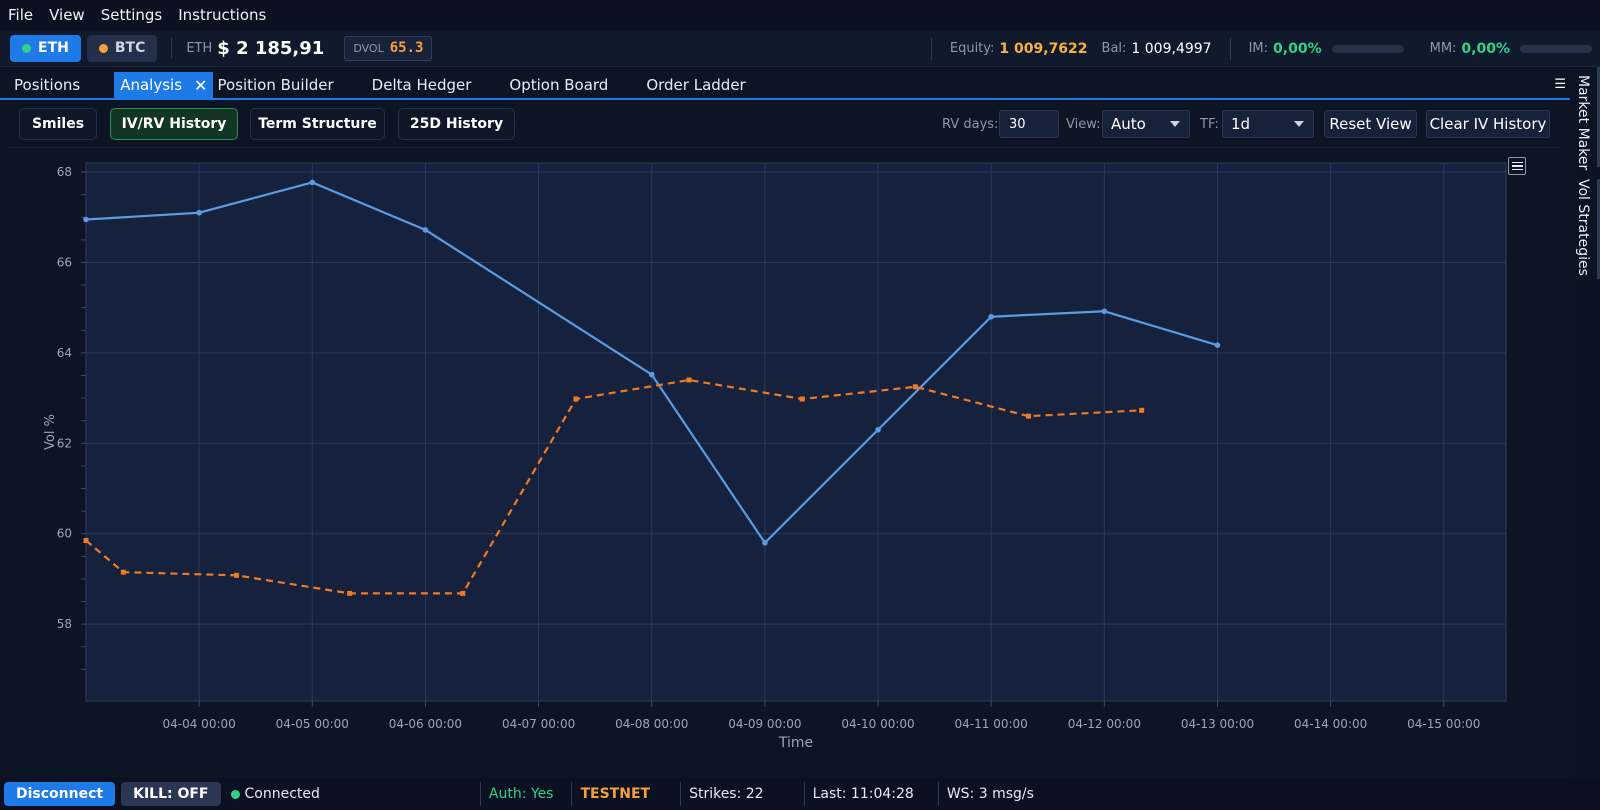  I want to click on disconnect-button: Disconnect, so click(60, 794).